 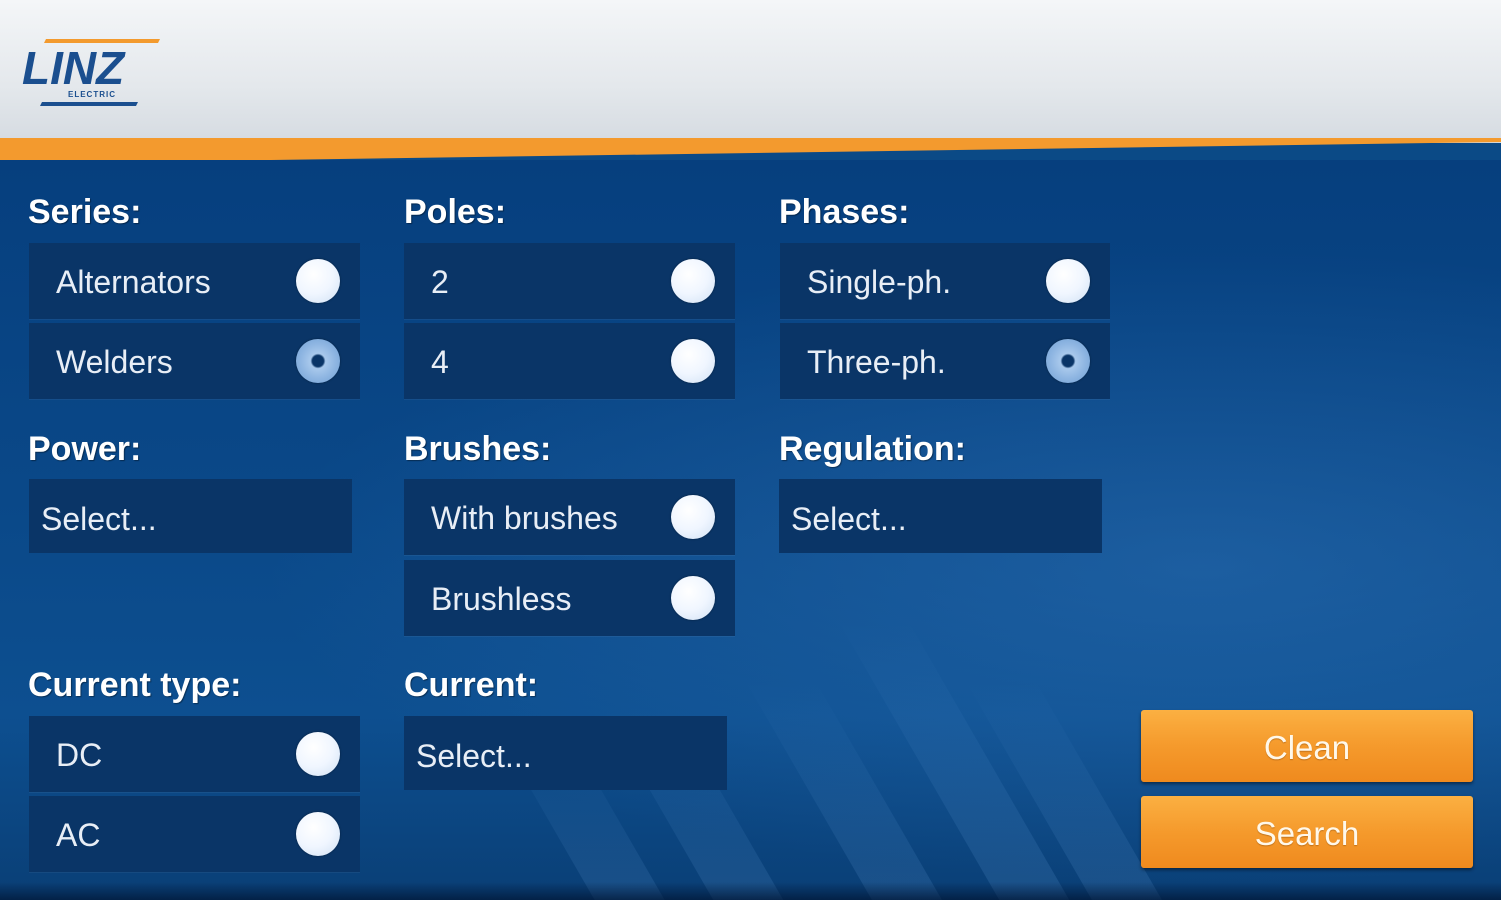 What do you see at coordinates (85, 449) in the screenshot?
I see `power-label: Power:` at bounding box center [85, 449].